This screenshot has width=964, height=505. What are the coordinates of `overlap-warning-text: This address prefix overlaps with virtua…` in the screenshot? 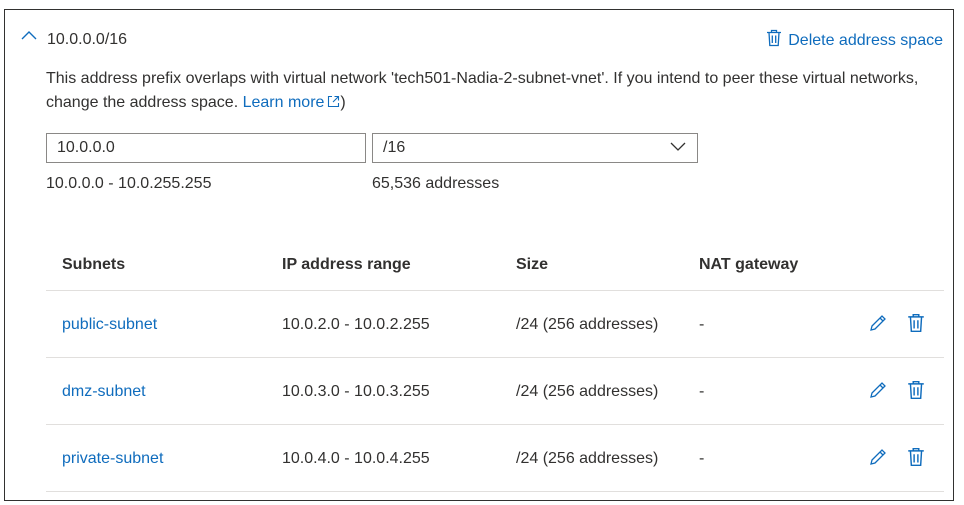 It's located at (482, 90).